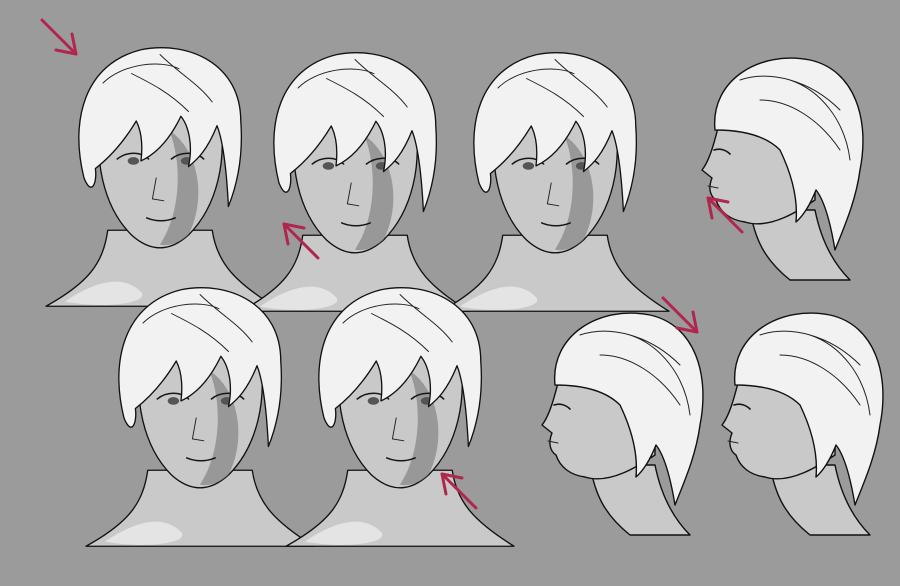 The image size is (900, 586). I want to click on head-sketch-7-profile, so click(622, 424).